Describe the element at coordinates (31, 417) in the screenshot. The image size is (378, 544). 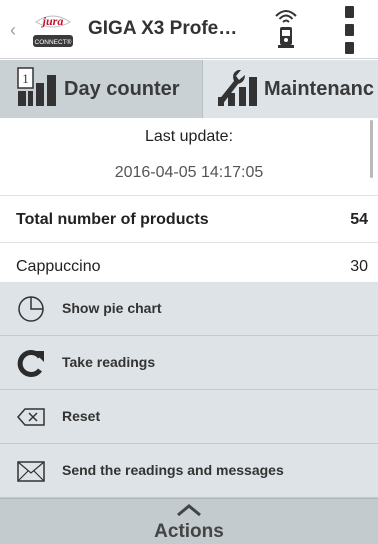
I see `backspace-icon` at that location.